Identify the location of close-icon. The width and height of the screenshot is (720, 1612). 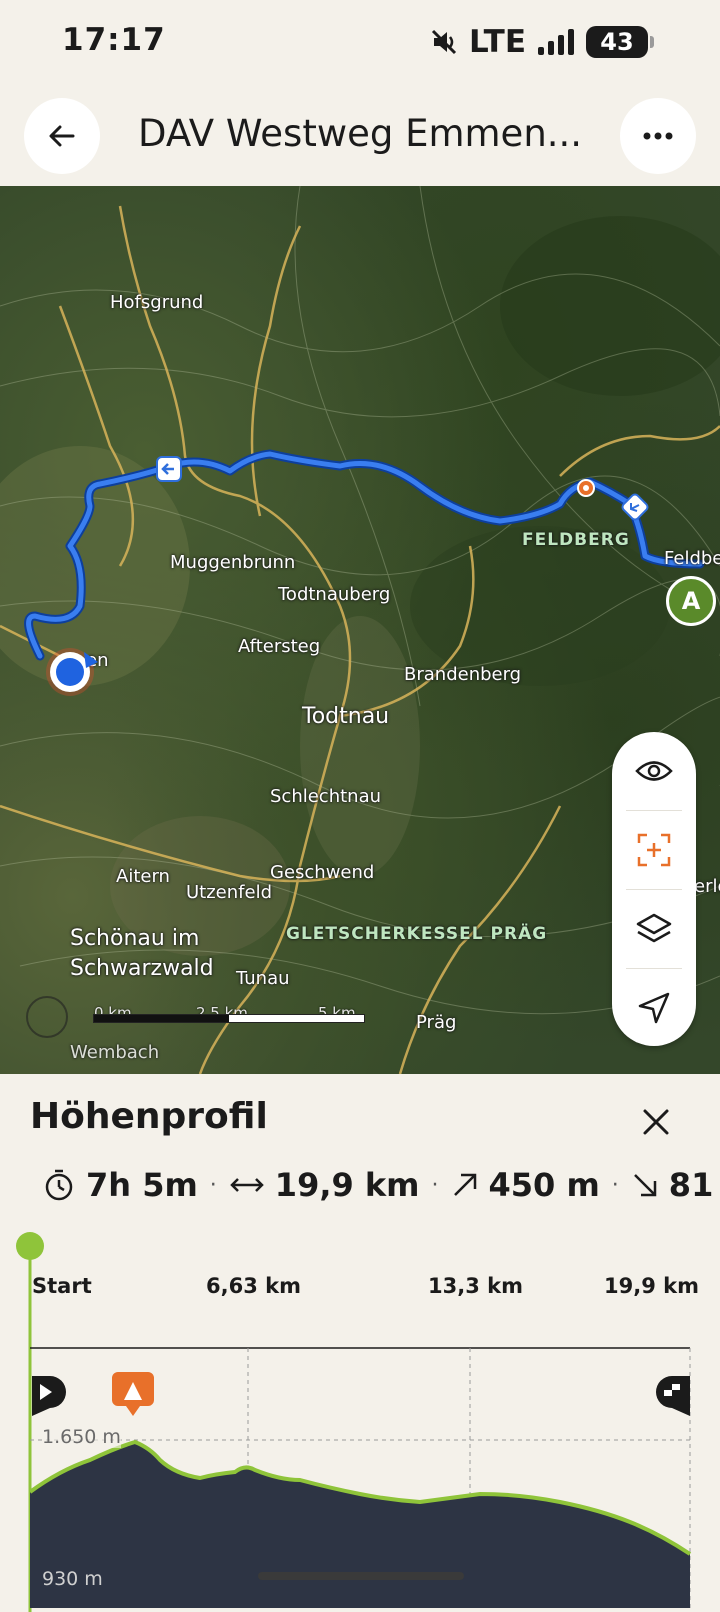
(656, 1122).